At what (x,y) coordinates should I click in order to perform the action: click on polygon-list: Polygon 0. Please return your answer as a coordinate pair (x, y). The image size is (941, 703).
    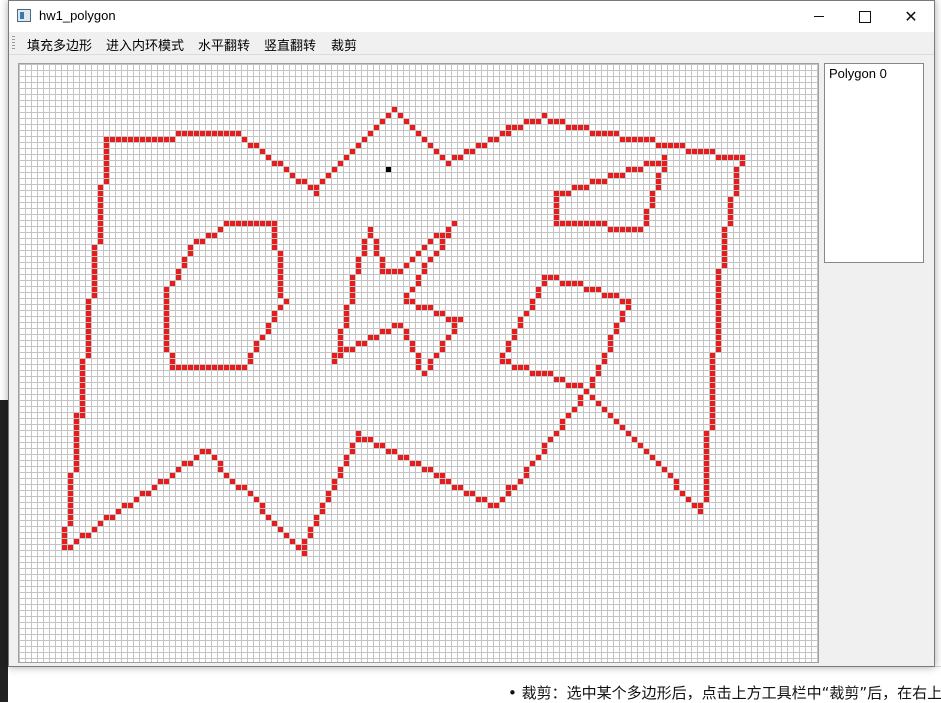
    Looking at the image, I should click on (874, 163).